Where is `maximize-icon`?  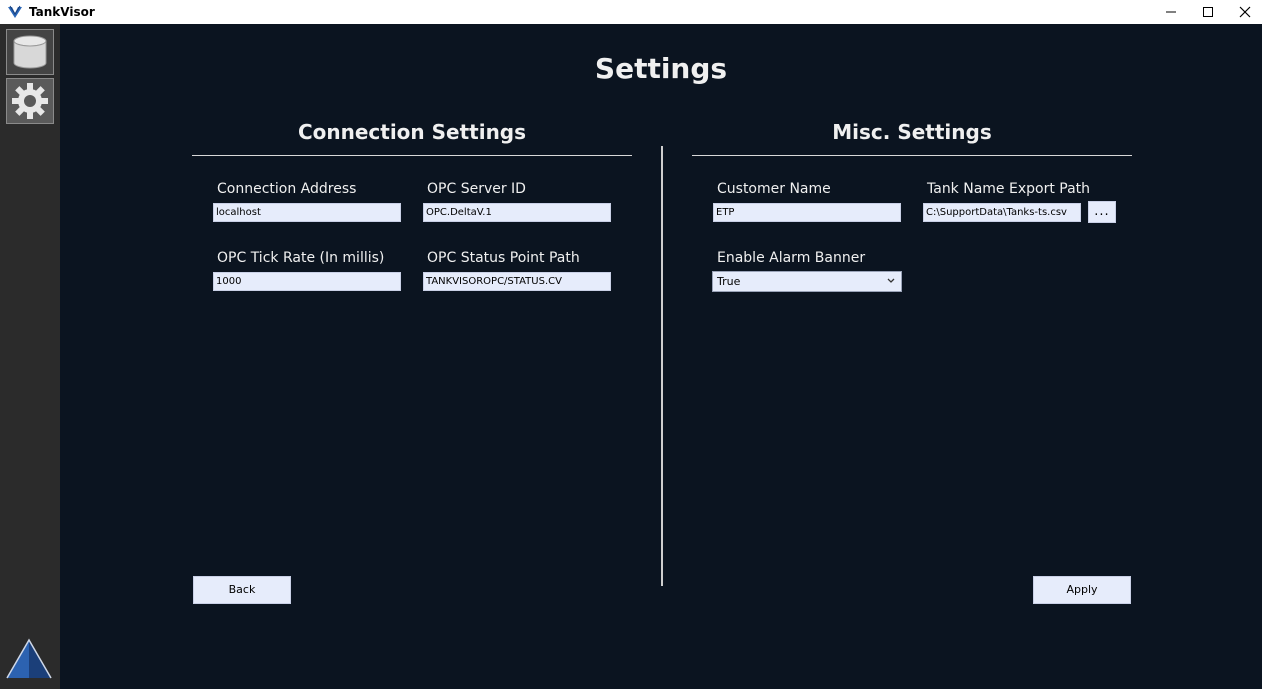 maximize-icon is located at coordinates (1208, 12).